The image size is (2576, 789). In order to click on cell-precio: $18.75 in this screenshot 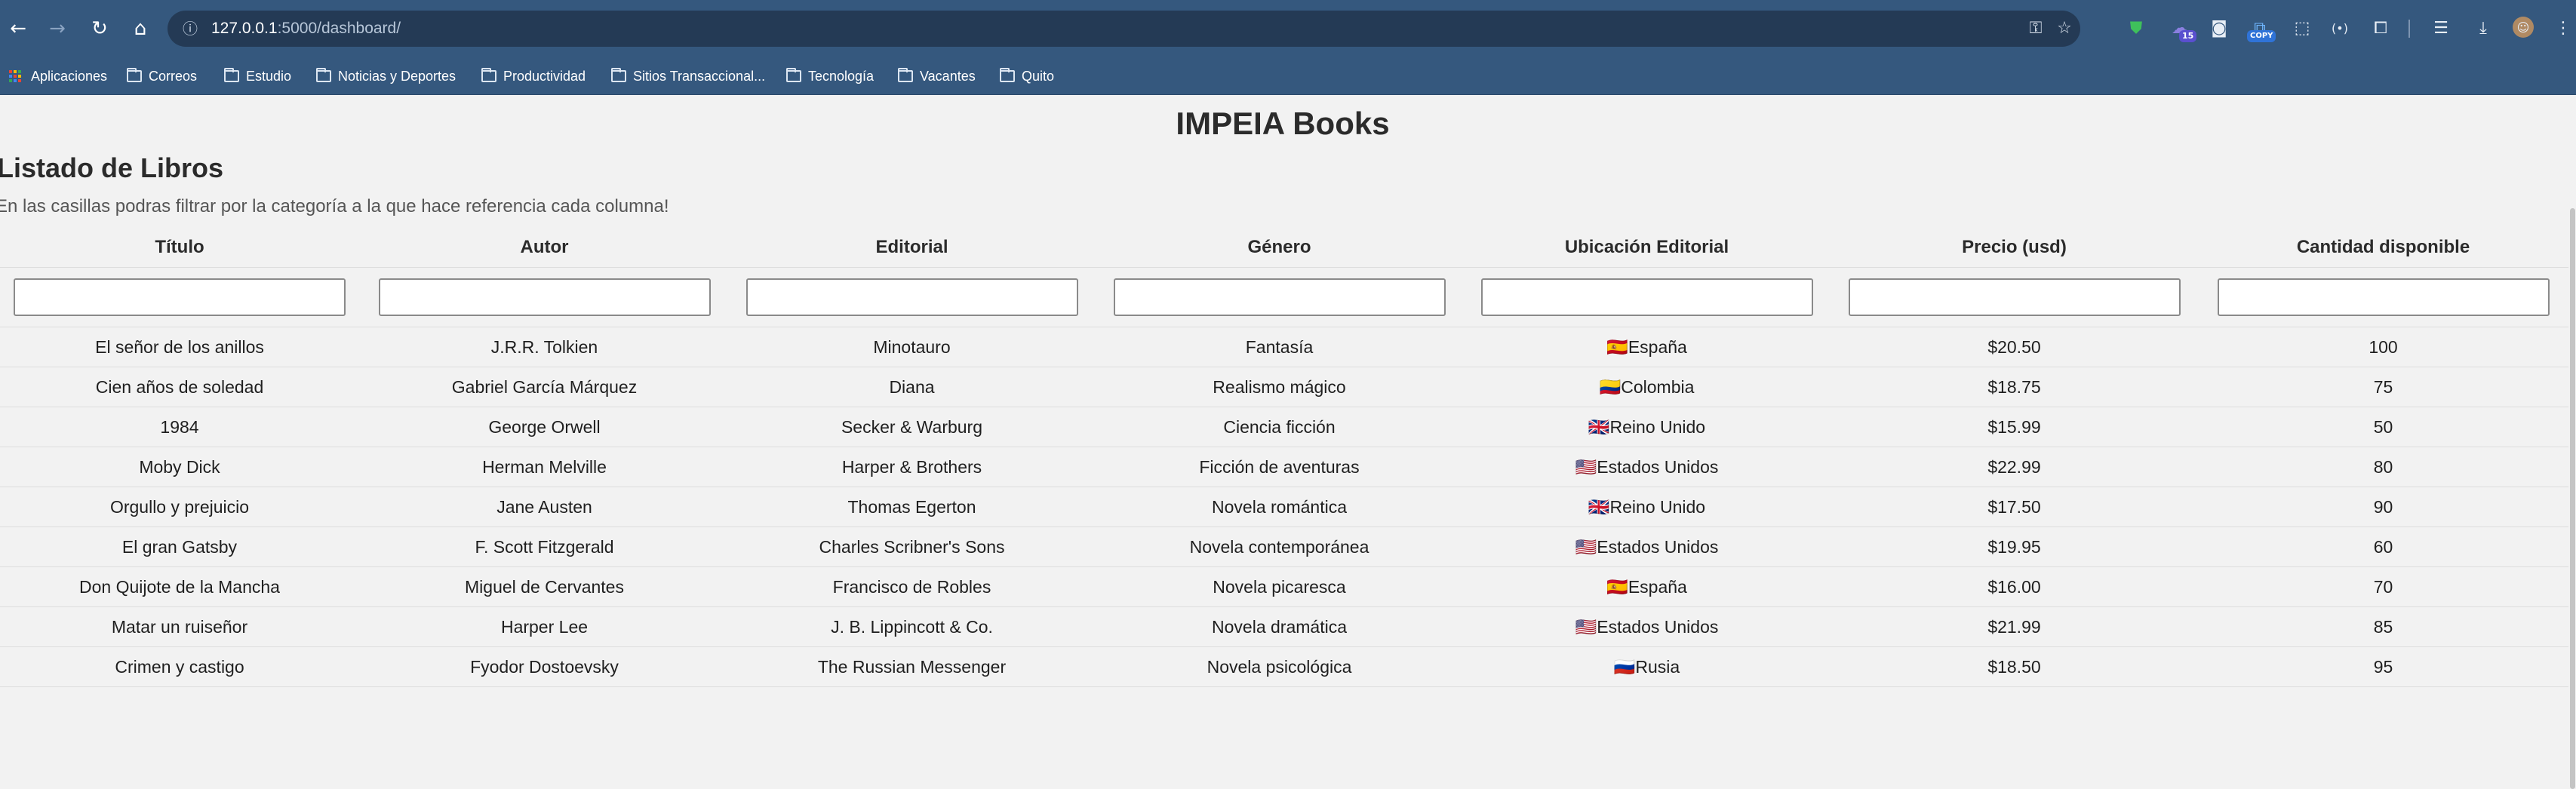, I will do `click(2014, 387)`.